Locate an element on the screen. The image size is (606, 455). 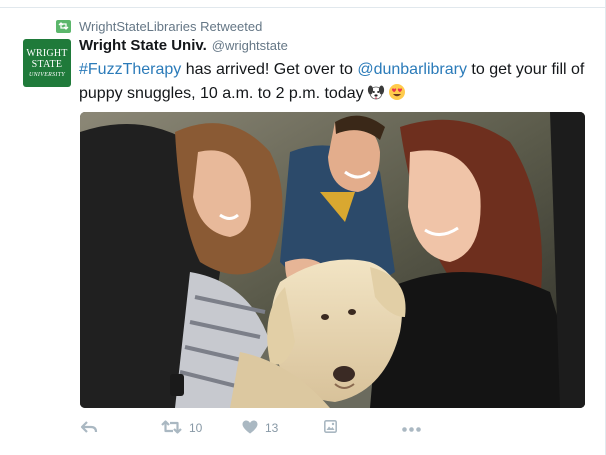
tweet-header: Wright State Univ. @wrightstate is located at coordinates (183, 47).